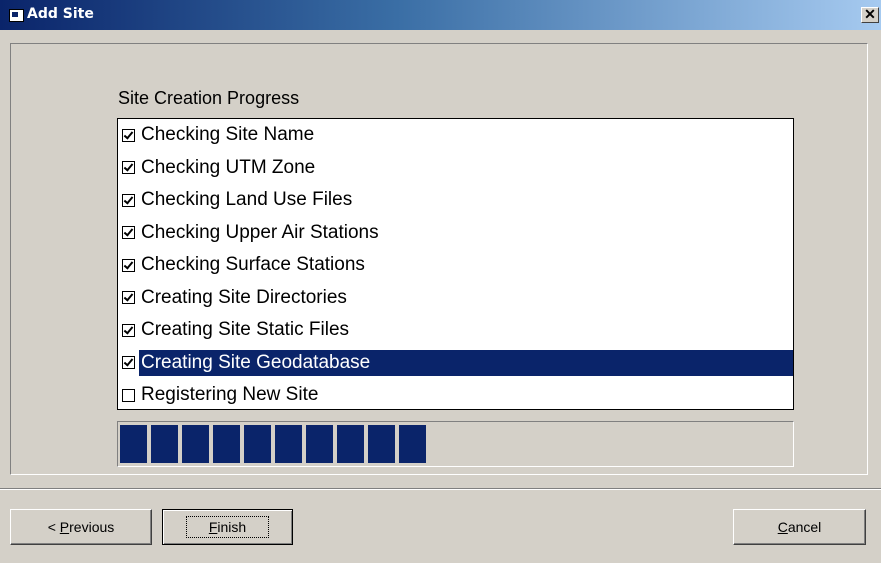  I want to click on list-item: Creating Site Geodatabase, so click(455, 363).